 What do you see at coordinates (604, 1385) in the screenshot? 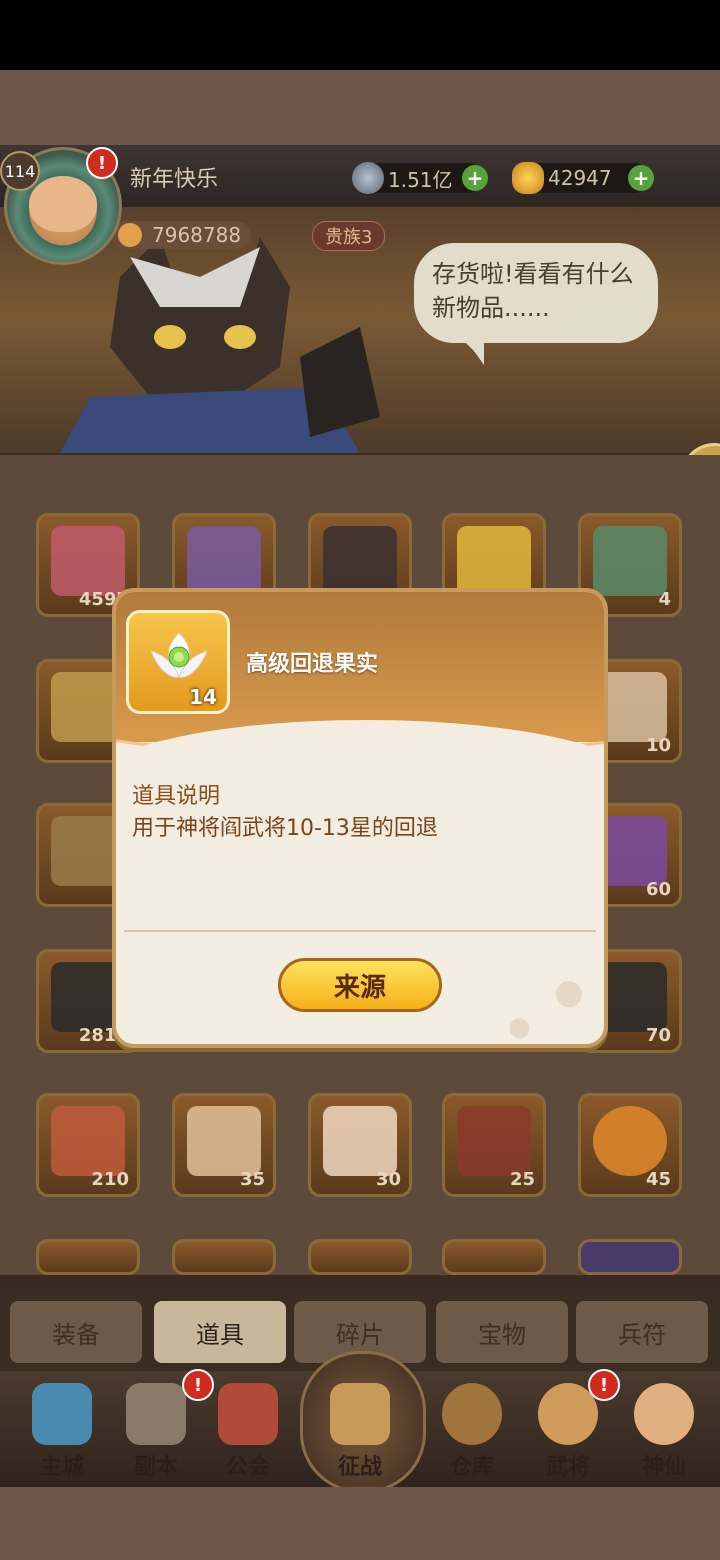
I see `generals-alert-icon: !` at bounding box center [604, 1385].